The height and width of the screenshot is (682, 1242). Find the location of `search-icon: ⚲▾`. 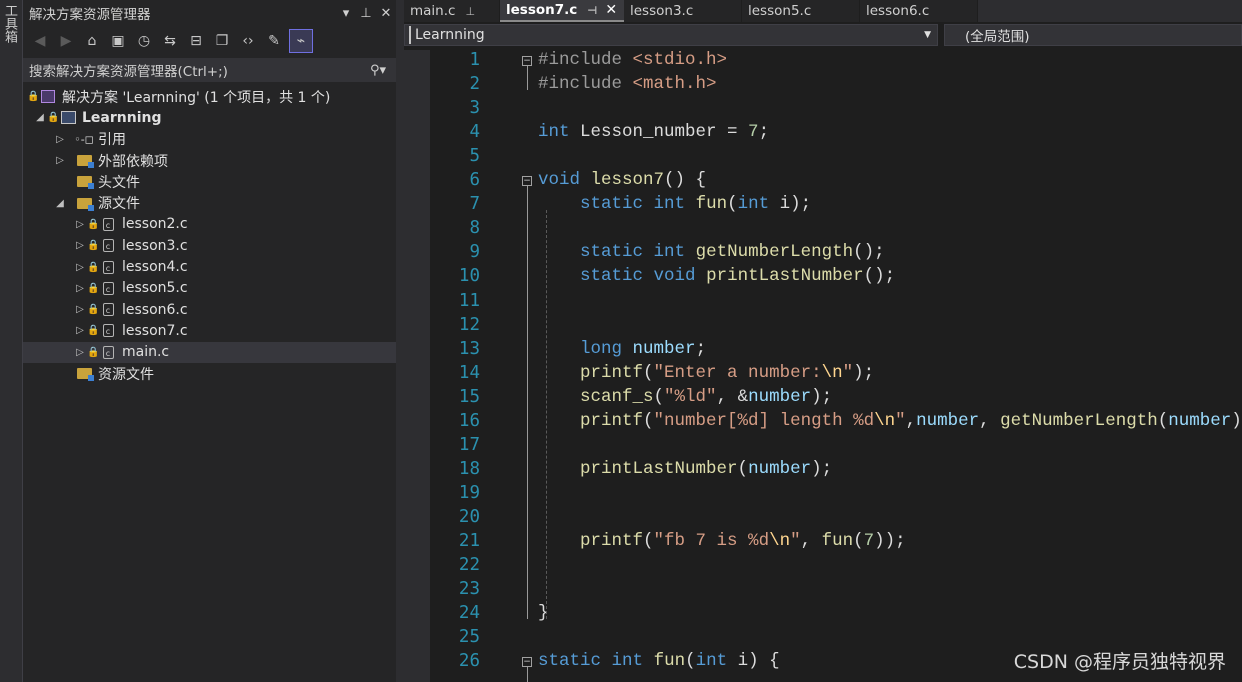

search-icon: ⚲▾ is located at coordinates (383, 70).